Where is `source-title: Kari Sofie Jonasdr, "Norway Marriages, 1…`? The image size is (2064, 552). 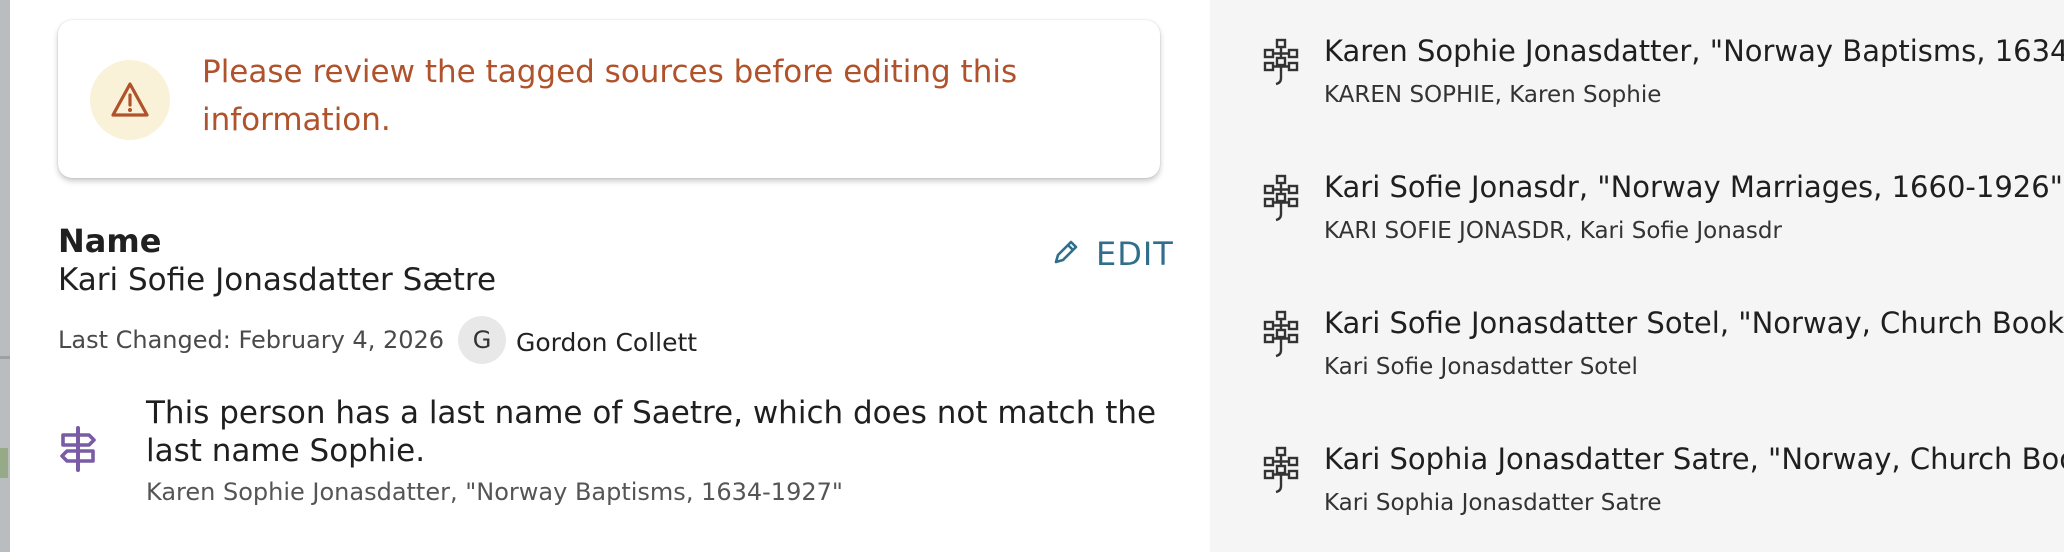 source-title: Kari Sofie Jonasdr, "Norway Marriages, 1… is located at coordinates (1693, 187).